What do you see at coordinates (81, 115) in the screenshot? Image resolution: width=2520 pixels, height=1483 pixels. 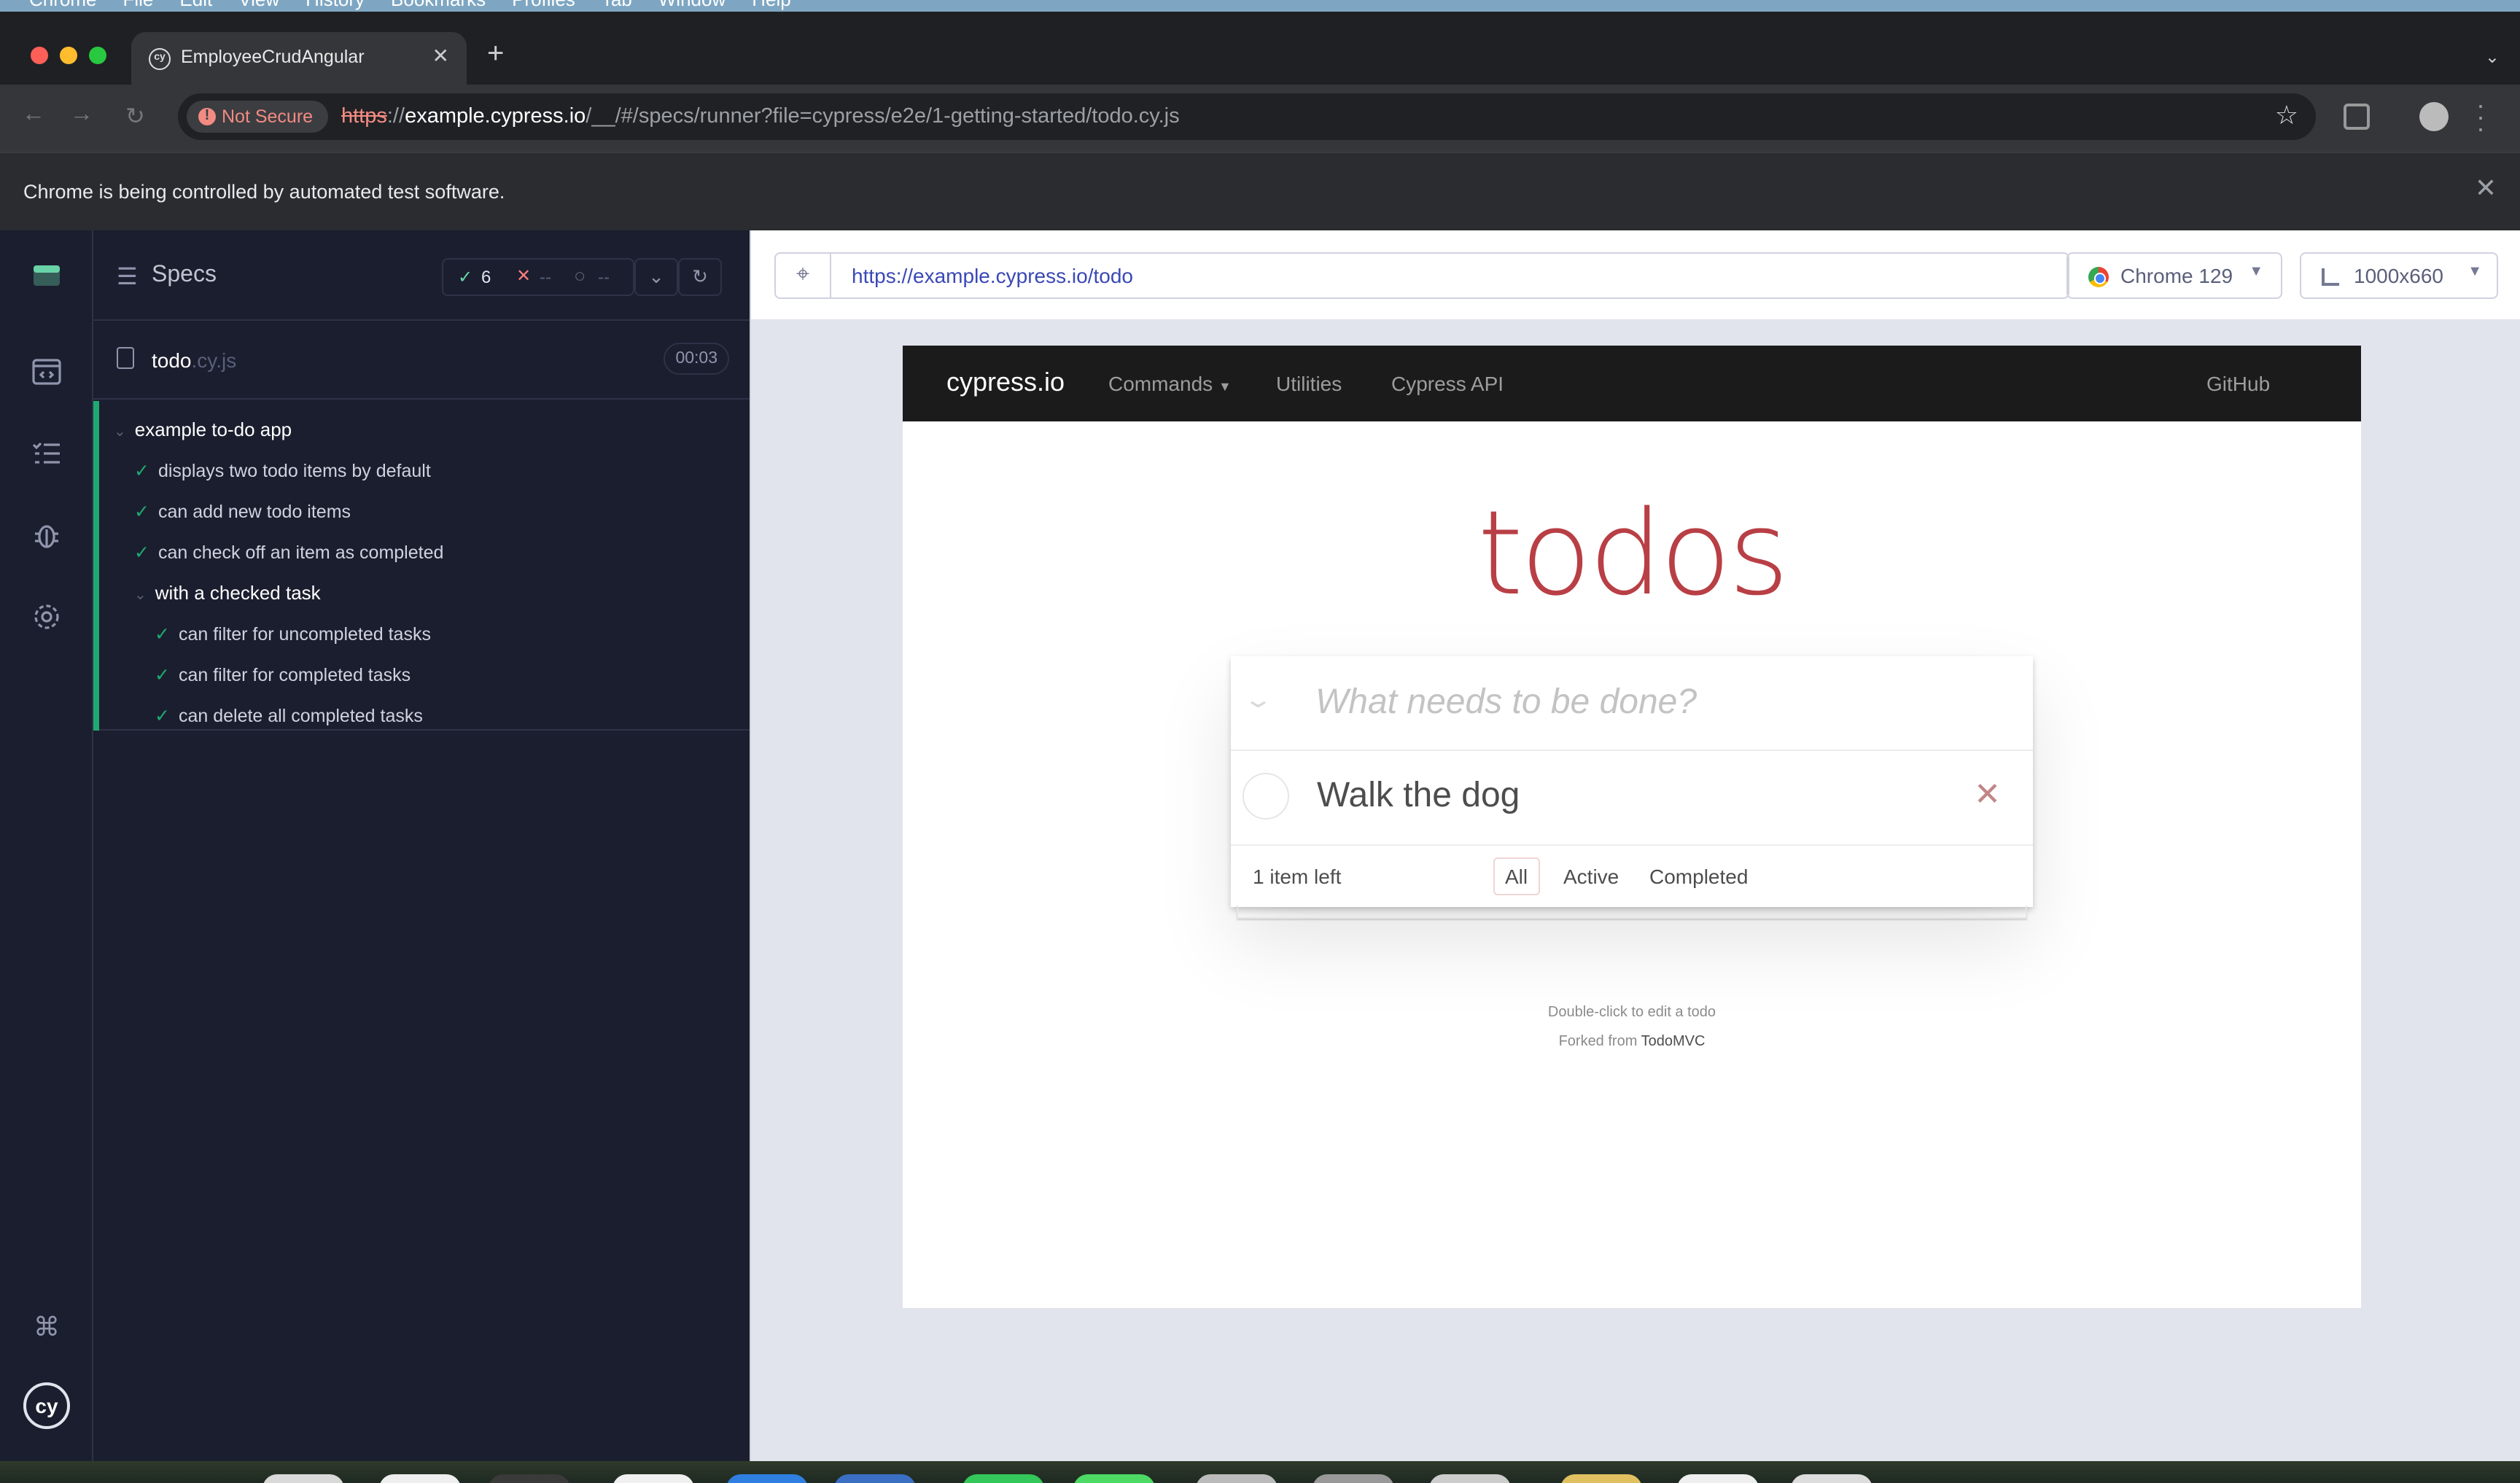 I see `forward-arrow-icon: →` at bounding box center [81, 115].